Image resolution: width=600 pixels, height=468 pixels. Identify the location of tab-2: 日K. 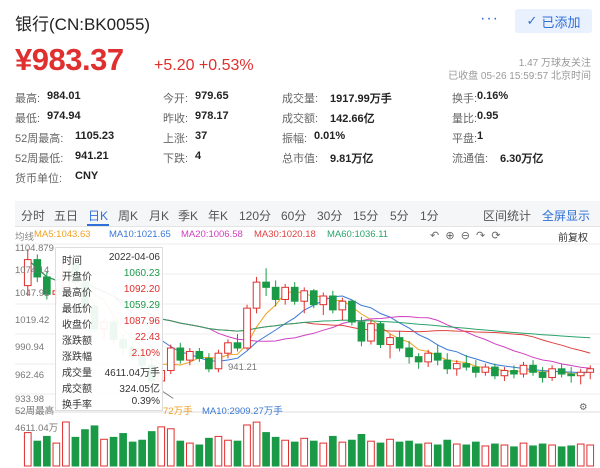
(98, 215).